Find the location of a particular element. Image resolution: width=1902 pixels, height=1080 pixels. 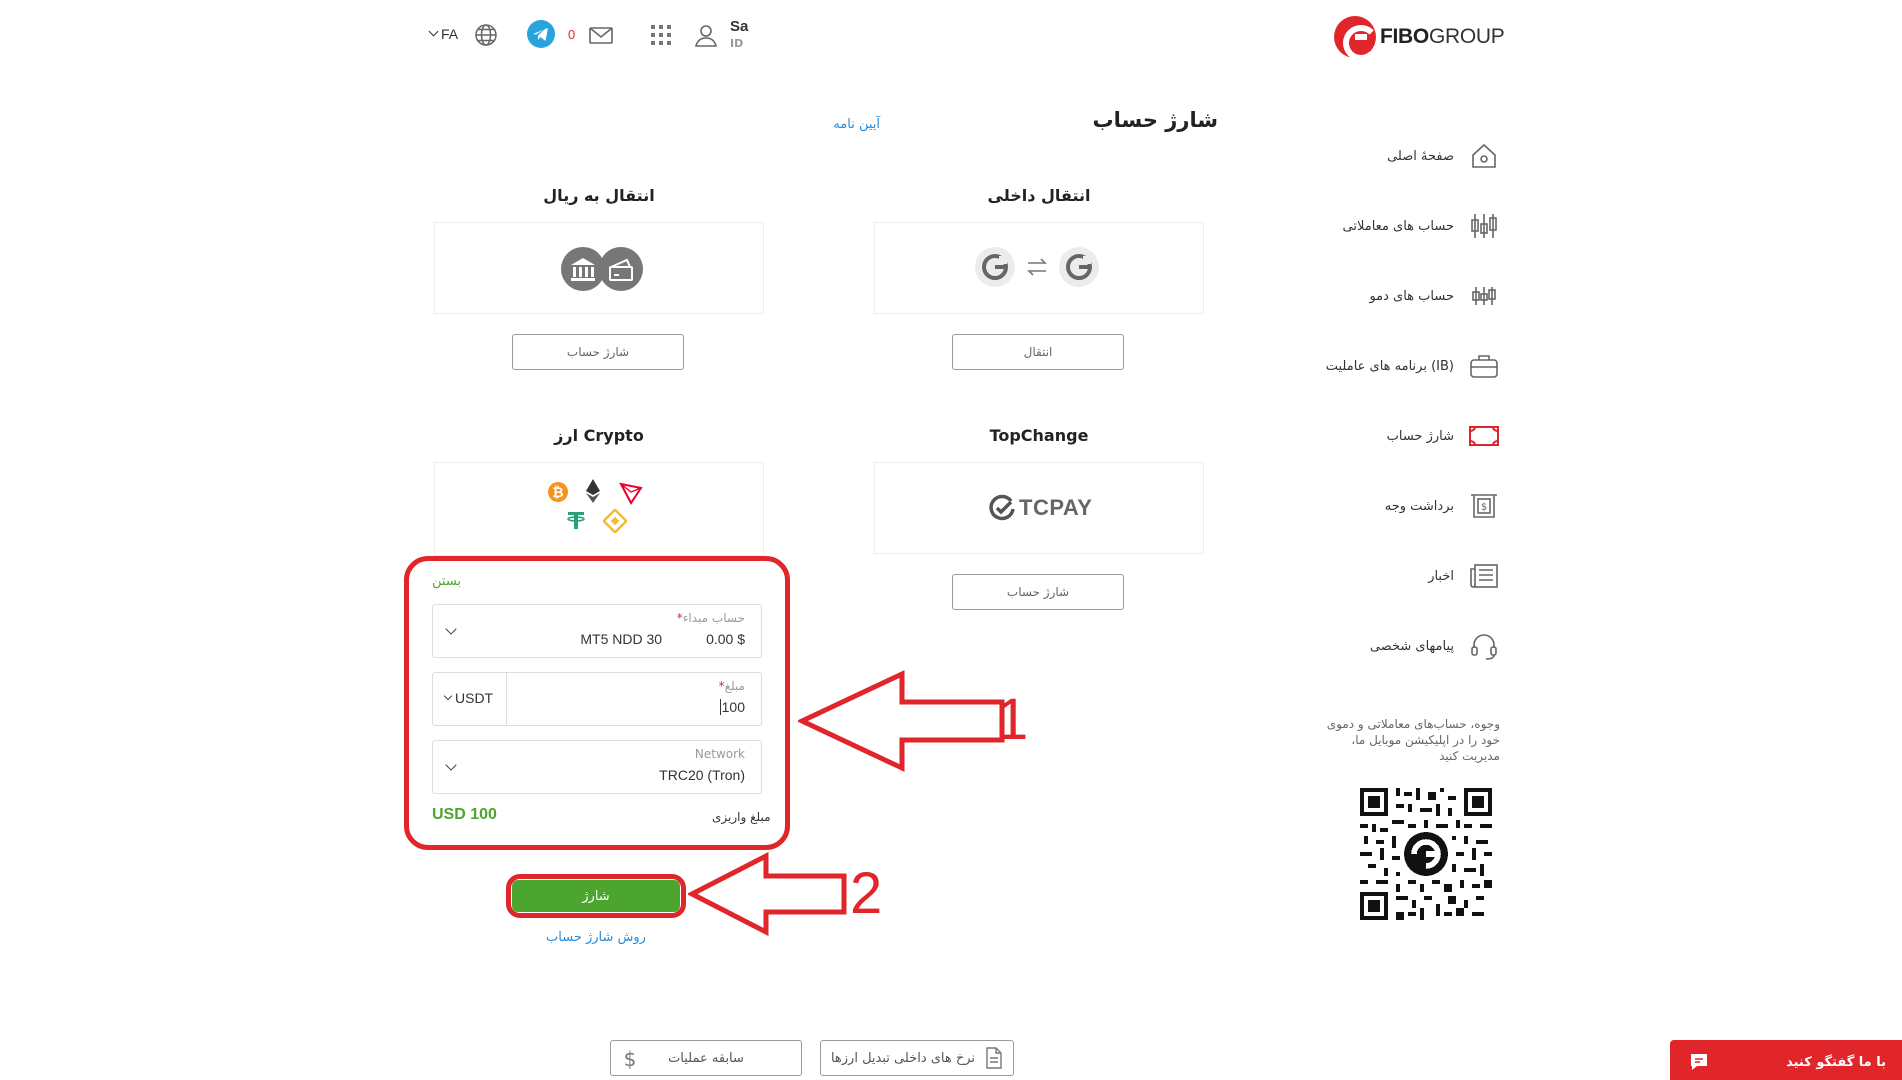

source-account-label: *حساب مبداء is located at coordinates (710, 618).